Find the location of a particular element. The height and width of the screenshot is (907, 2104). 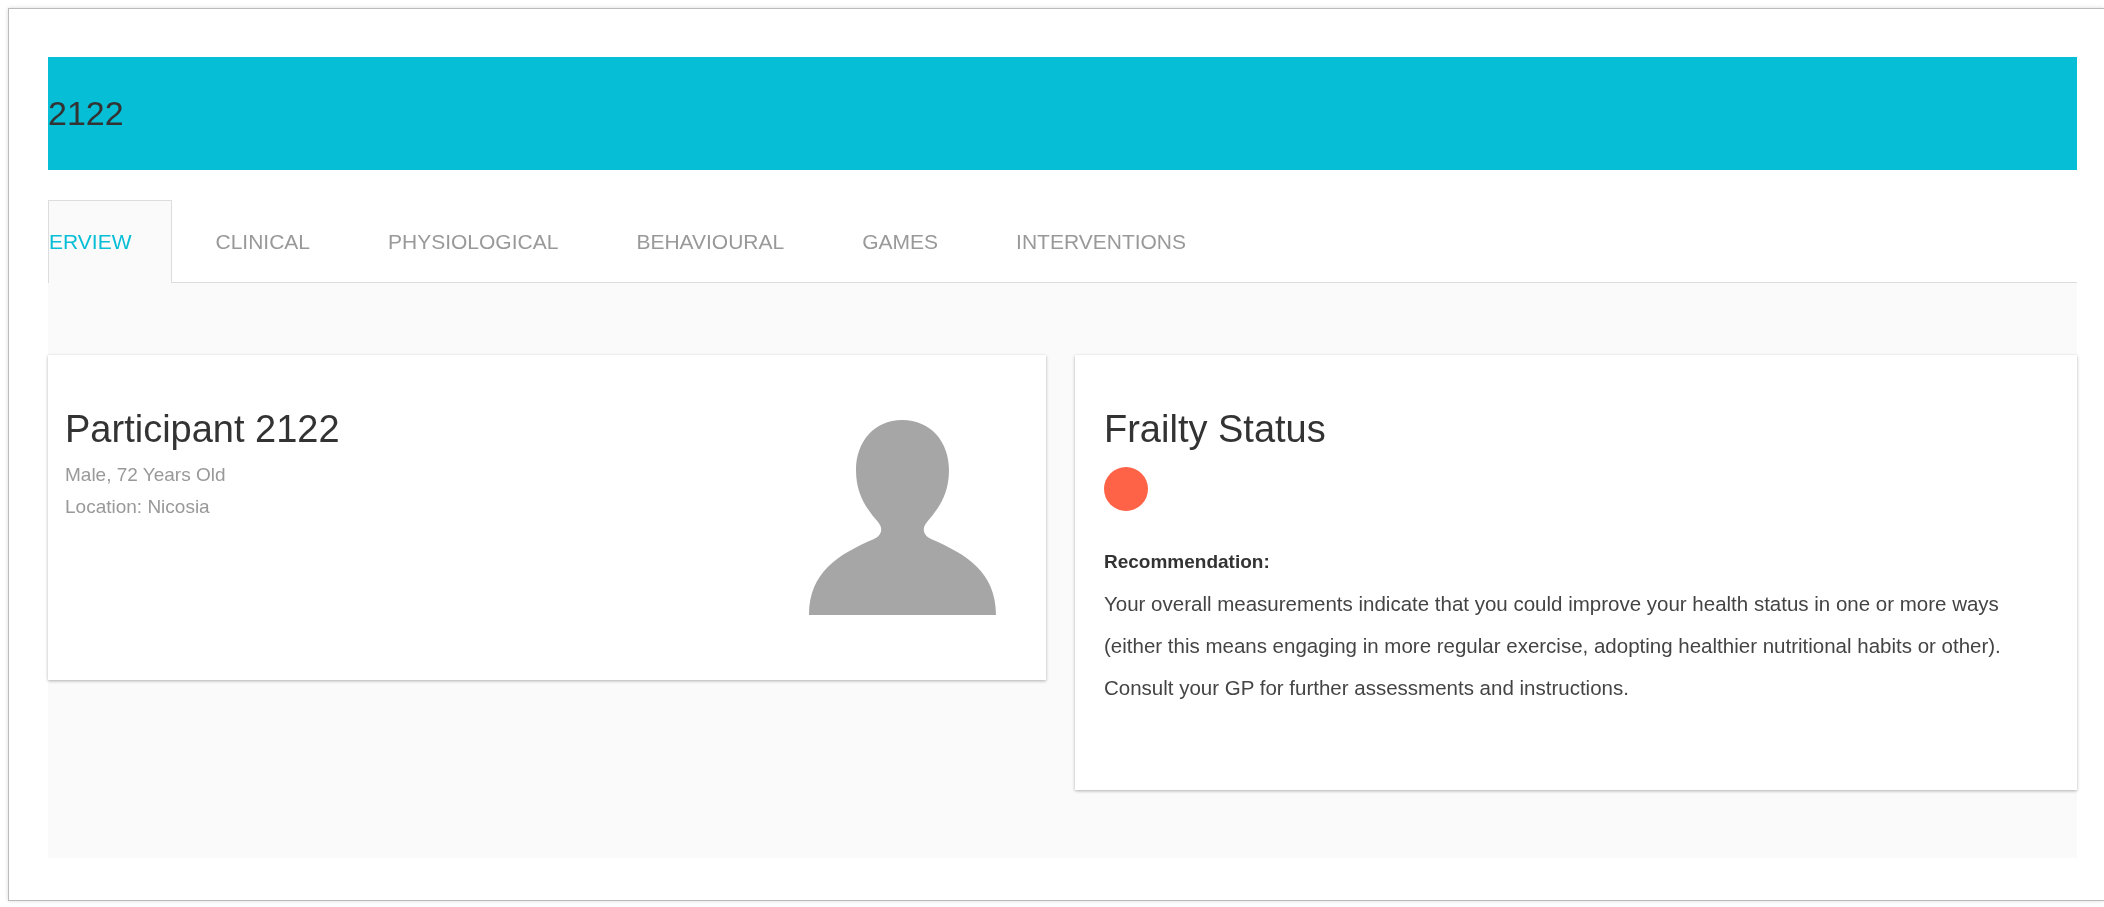

participant-detail: Male, 72 Years Old is located at coordinates (146, 474).